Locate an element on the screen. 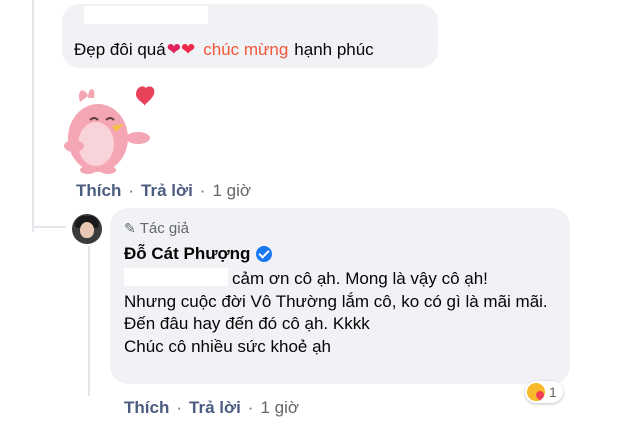 The width and height of the screenshot is (620, 425). reaction-count-value: 1 is located at coordinates (553, 392).